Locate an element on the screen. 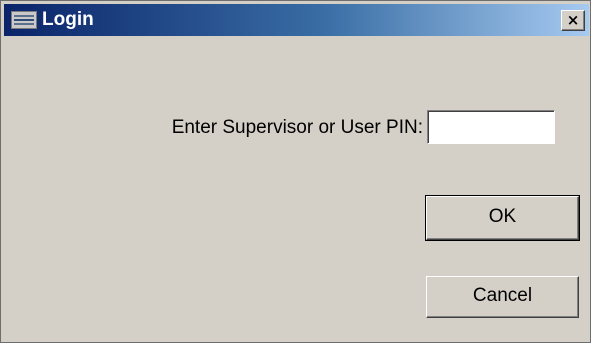 The image size is (593, 345). pin-input is located at coordinates (491, 127).